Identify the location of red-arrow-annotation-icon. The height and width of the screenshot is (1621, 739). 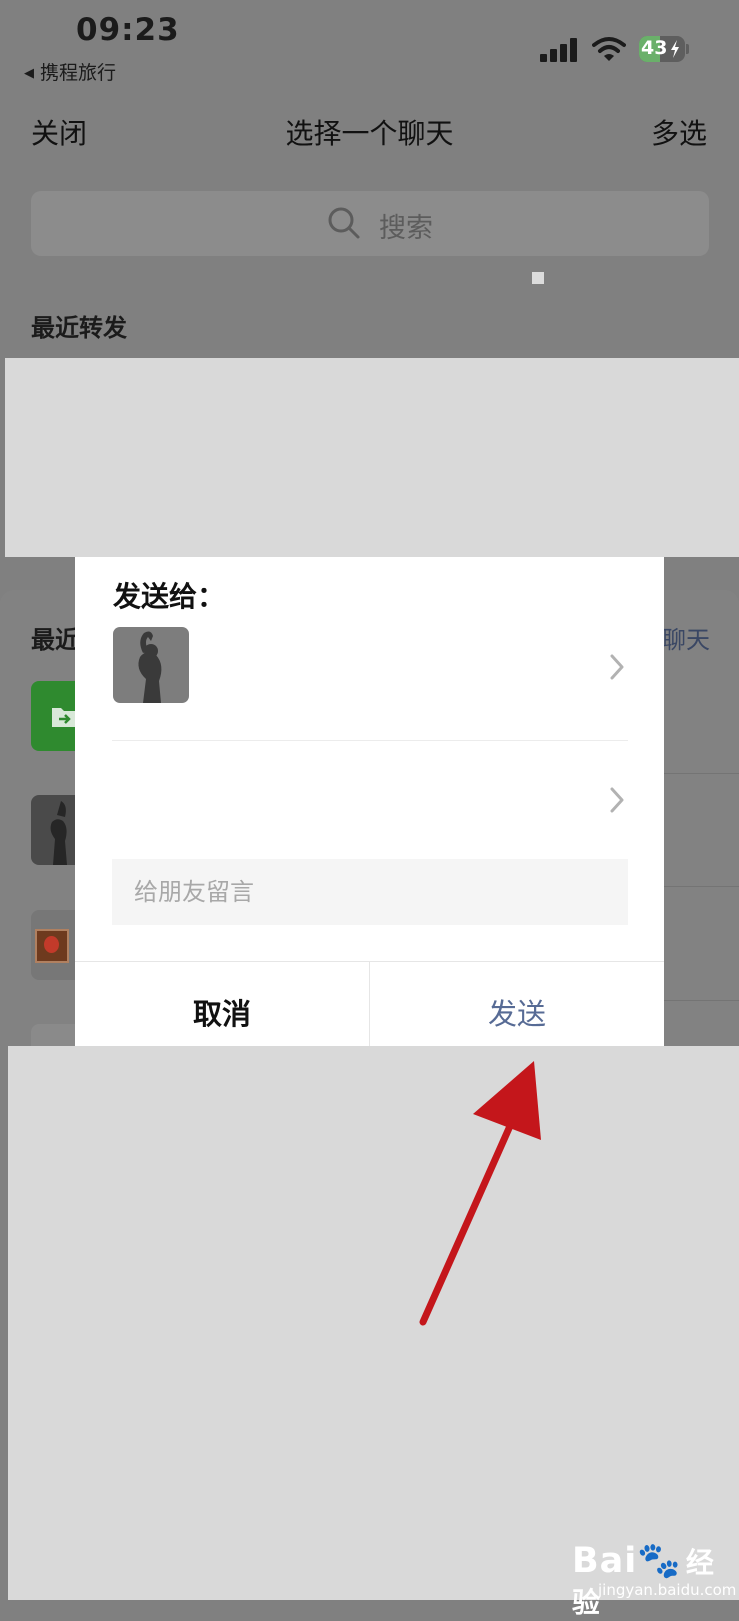
(480, 1193).